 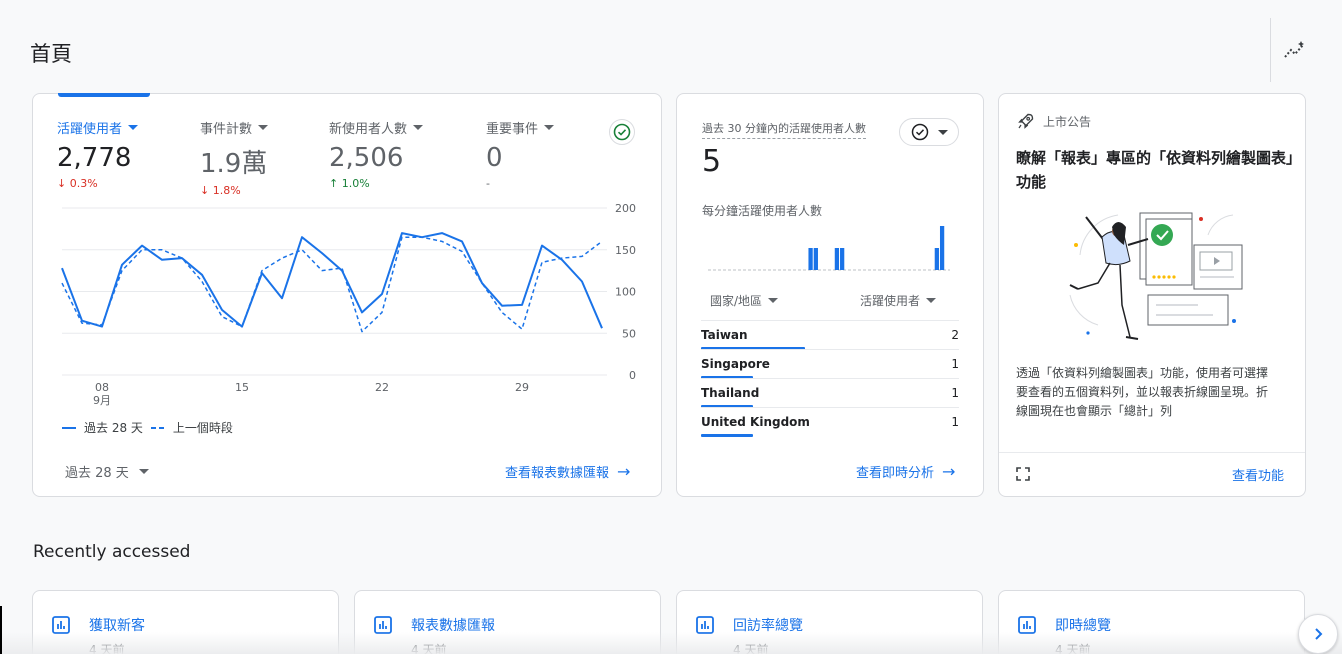 I want to click on per-minute-bar-chart, so click(x=829, y=248).